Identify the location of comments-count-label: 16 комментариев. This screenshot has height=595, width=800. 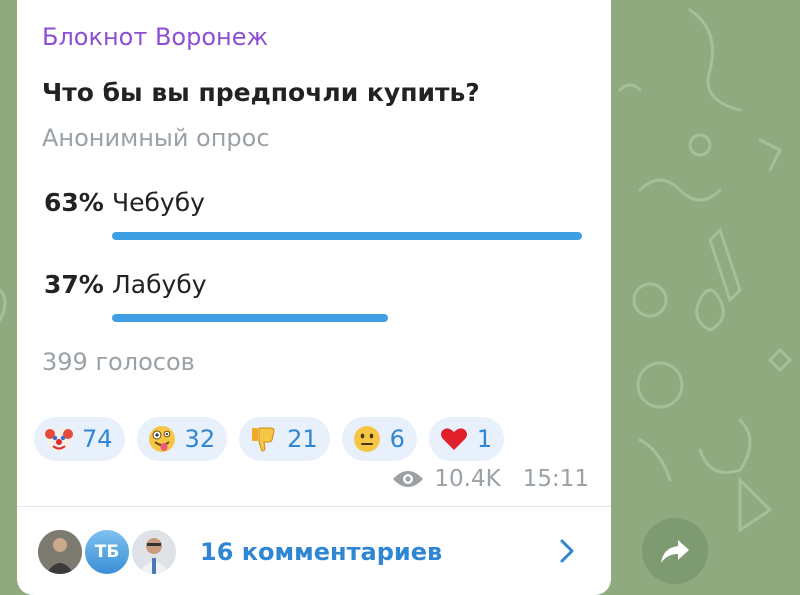
(321, 552).